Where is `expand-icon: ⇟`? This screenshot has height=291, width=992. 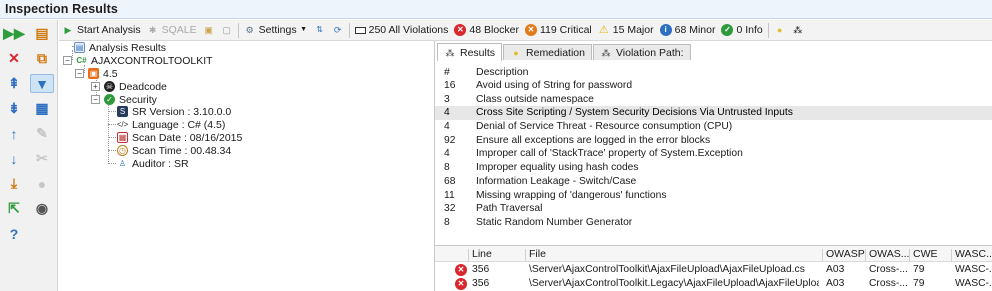 expand-icon: ⇟ is located at coordinates (14, 108).